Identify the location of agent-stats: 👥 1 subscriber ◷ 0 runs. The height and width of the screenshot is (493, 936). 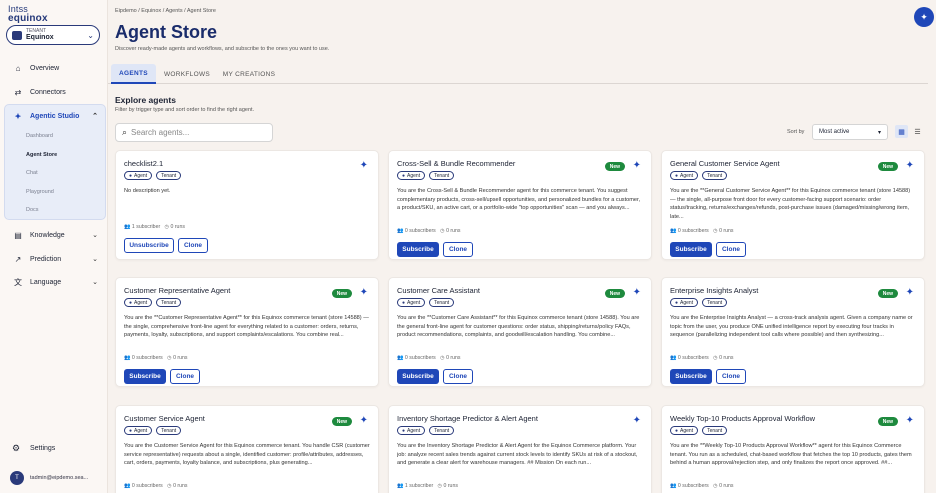
(427, 486).